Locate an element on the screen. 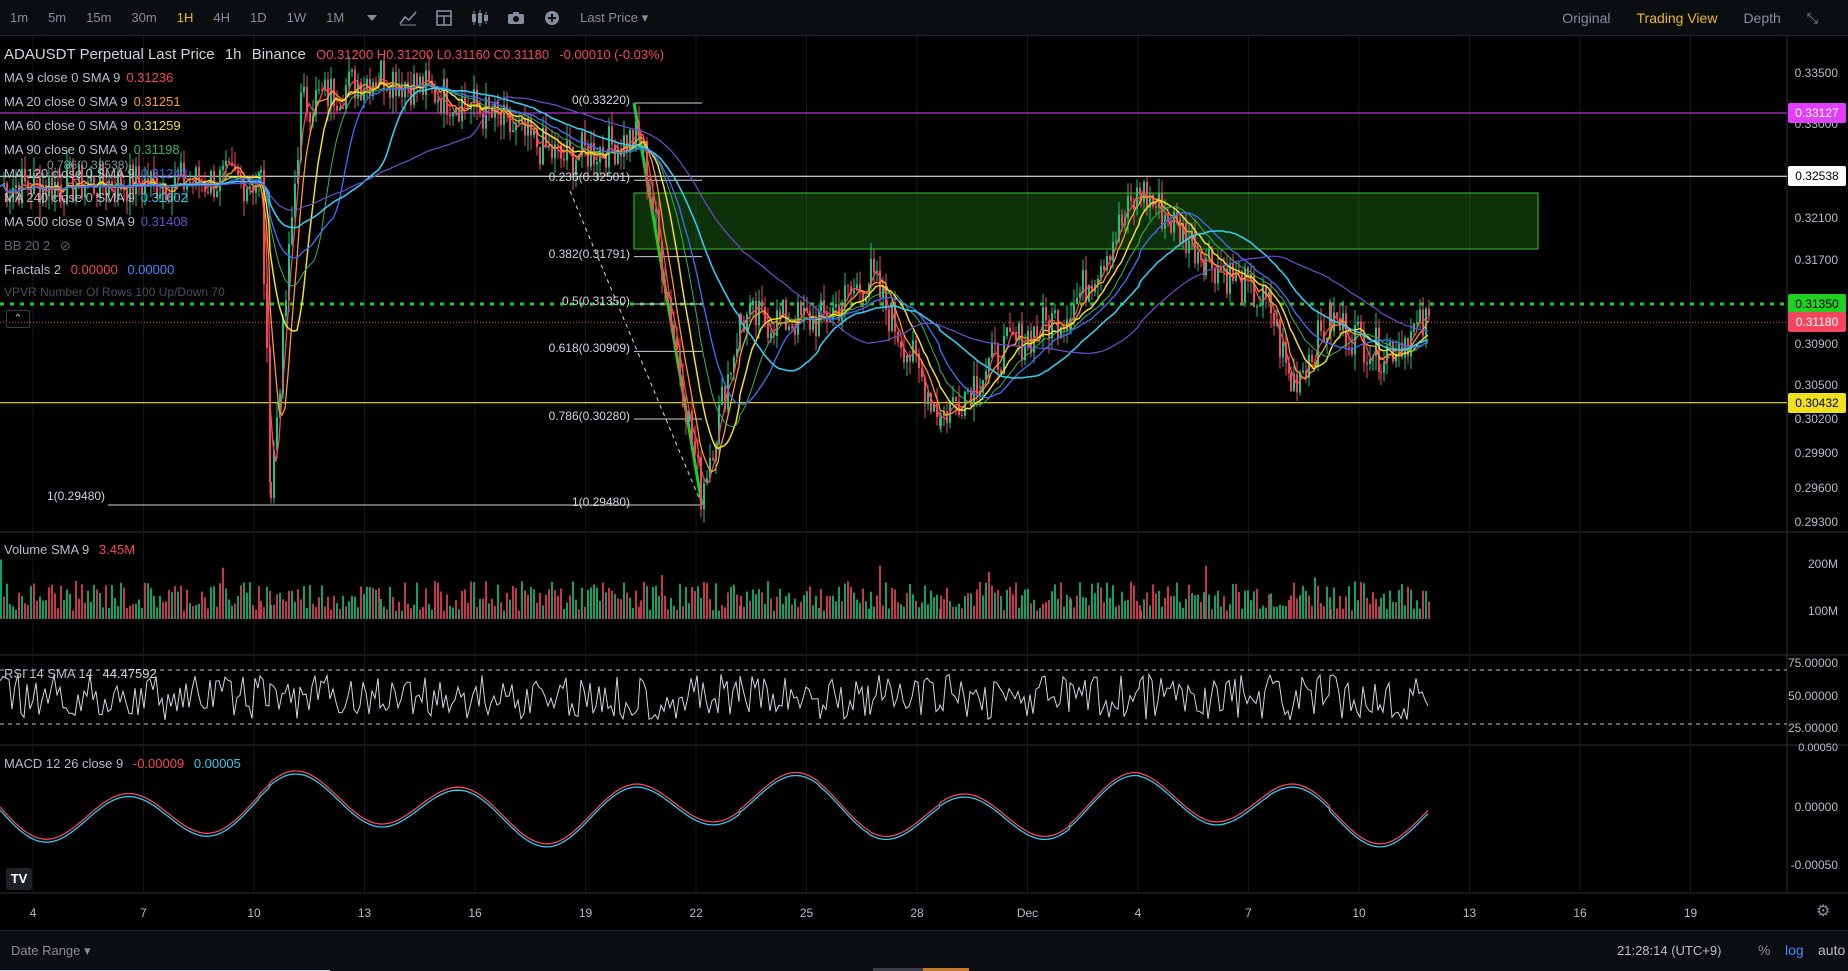 The width and height of the screenshot is (1848, 971). fractals-value-1: 0.00000 is located at coordinates (94, 269).